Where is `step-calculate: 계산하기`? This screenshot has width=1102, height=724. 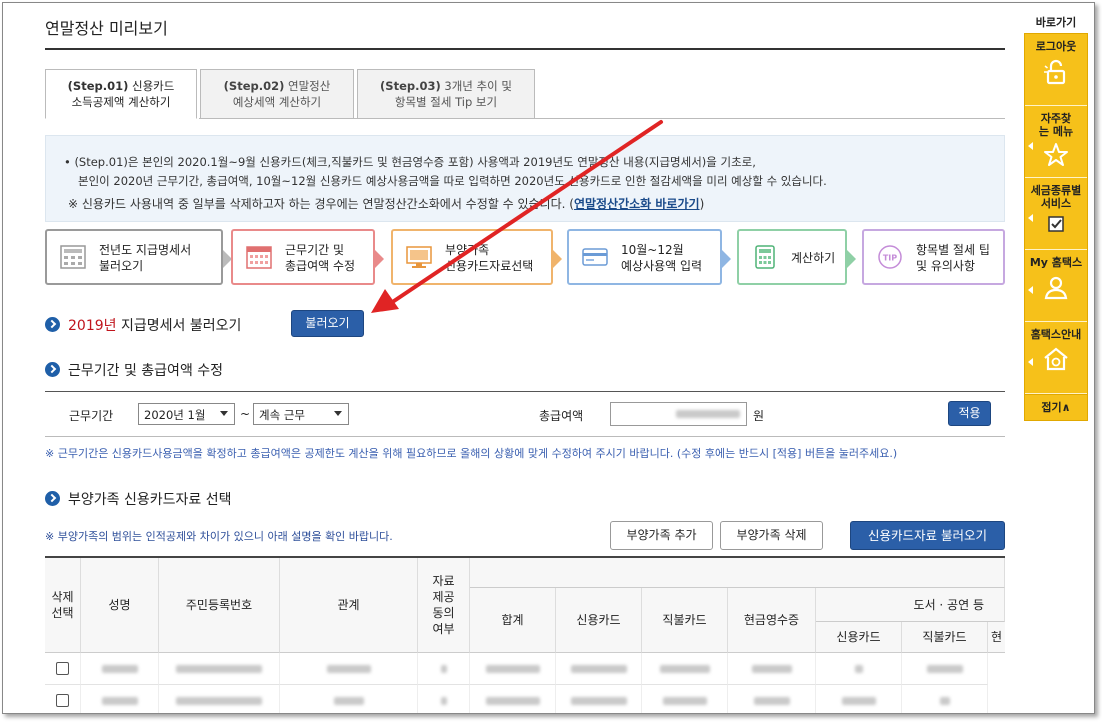
step-calculate: 계산하기 is located at coordinates (796, 257).